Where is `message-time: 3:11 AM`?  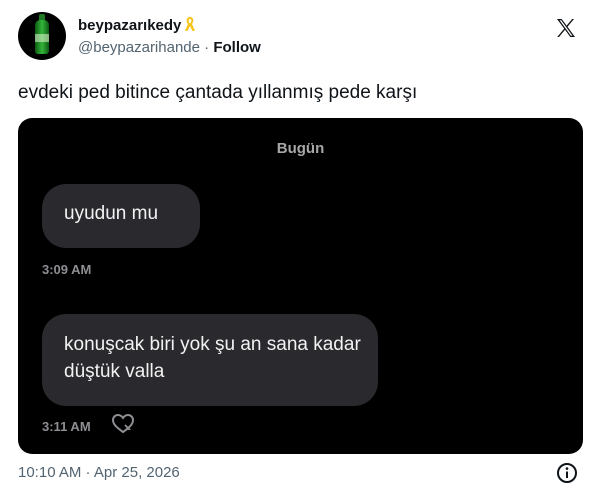 message-time: 3:11 AM is located at coordinates (66, 426).